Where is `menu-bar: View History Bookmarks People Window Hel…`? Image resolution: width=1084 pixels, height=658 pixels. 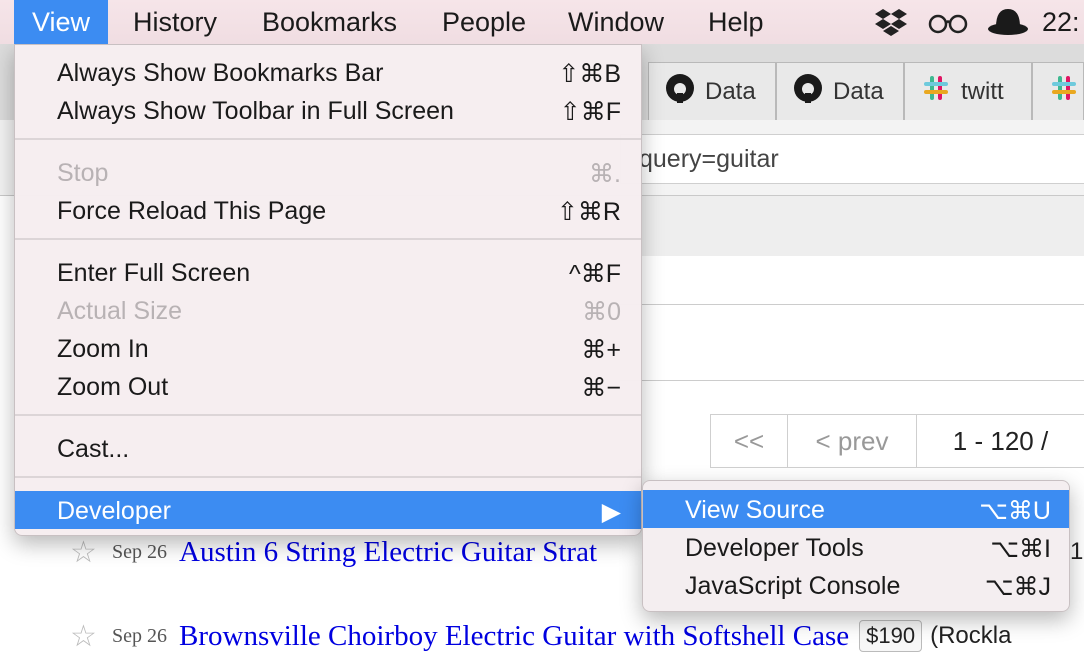 menu-bar: View History Bookmarks People Window Hel… is located at coordinates (542, 22).